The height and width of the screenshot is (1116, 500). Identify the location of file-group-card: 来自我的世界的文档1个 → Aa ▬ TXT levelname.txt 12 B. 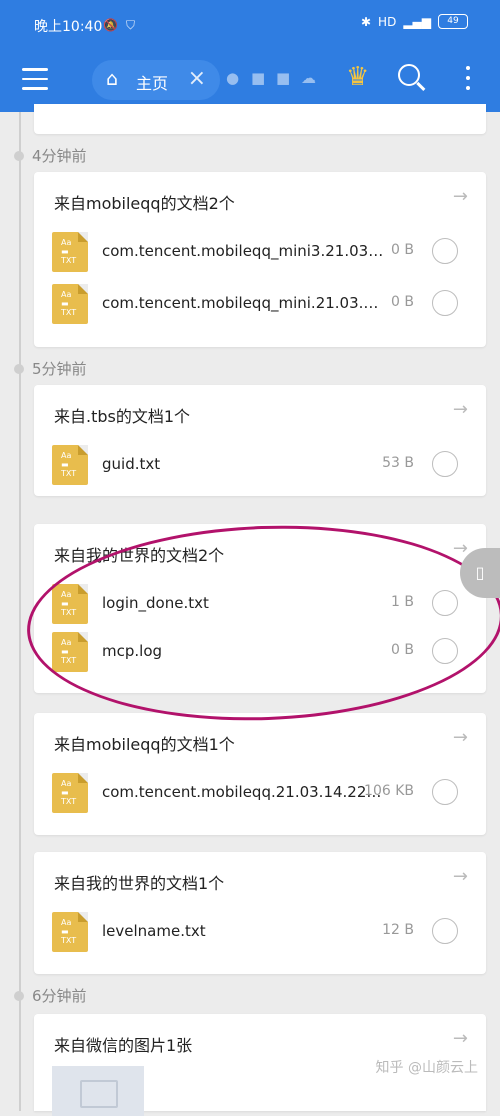
(260, 913).